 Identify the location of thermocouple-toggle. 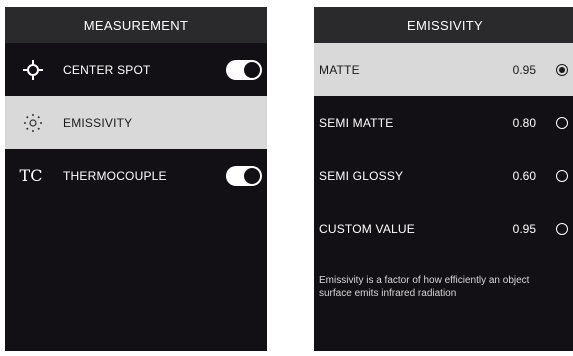
(244, 175).